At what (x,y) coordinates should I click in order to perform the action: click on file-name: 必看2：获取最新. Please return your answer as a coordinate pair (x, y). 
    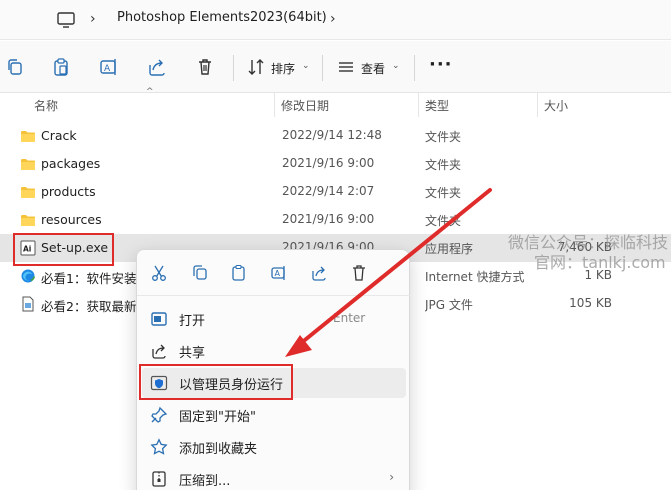
    Looking at the image, I should click on (89, 306).